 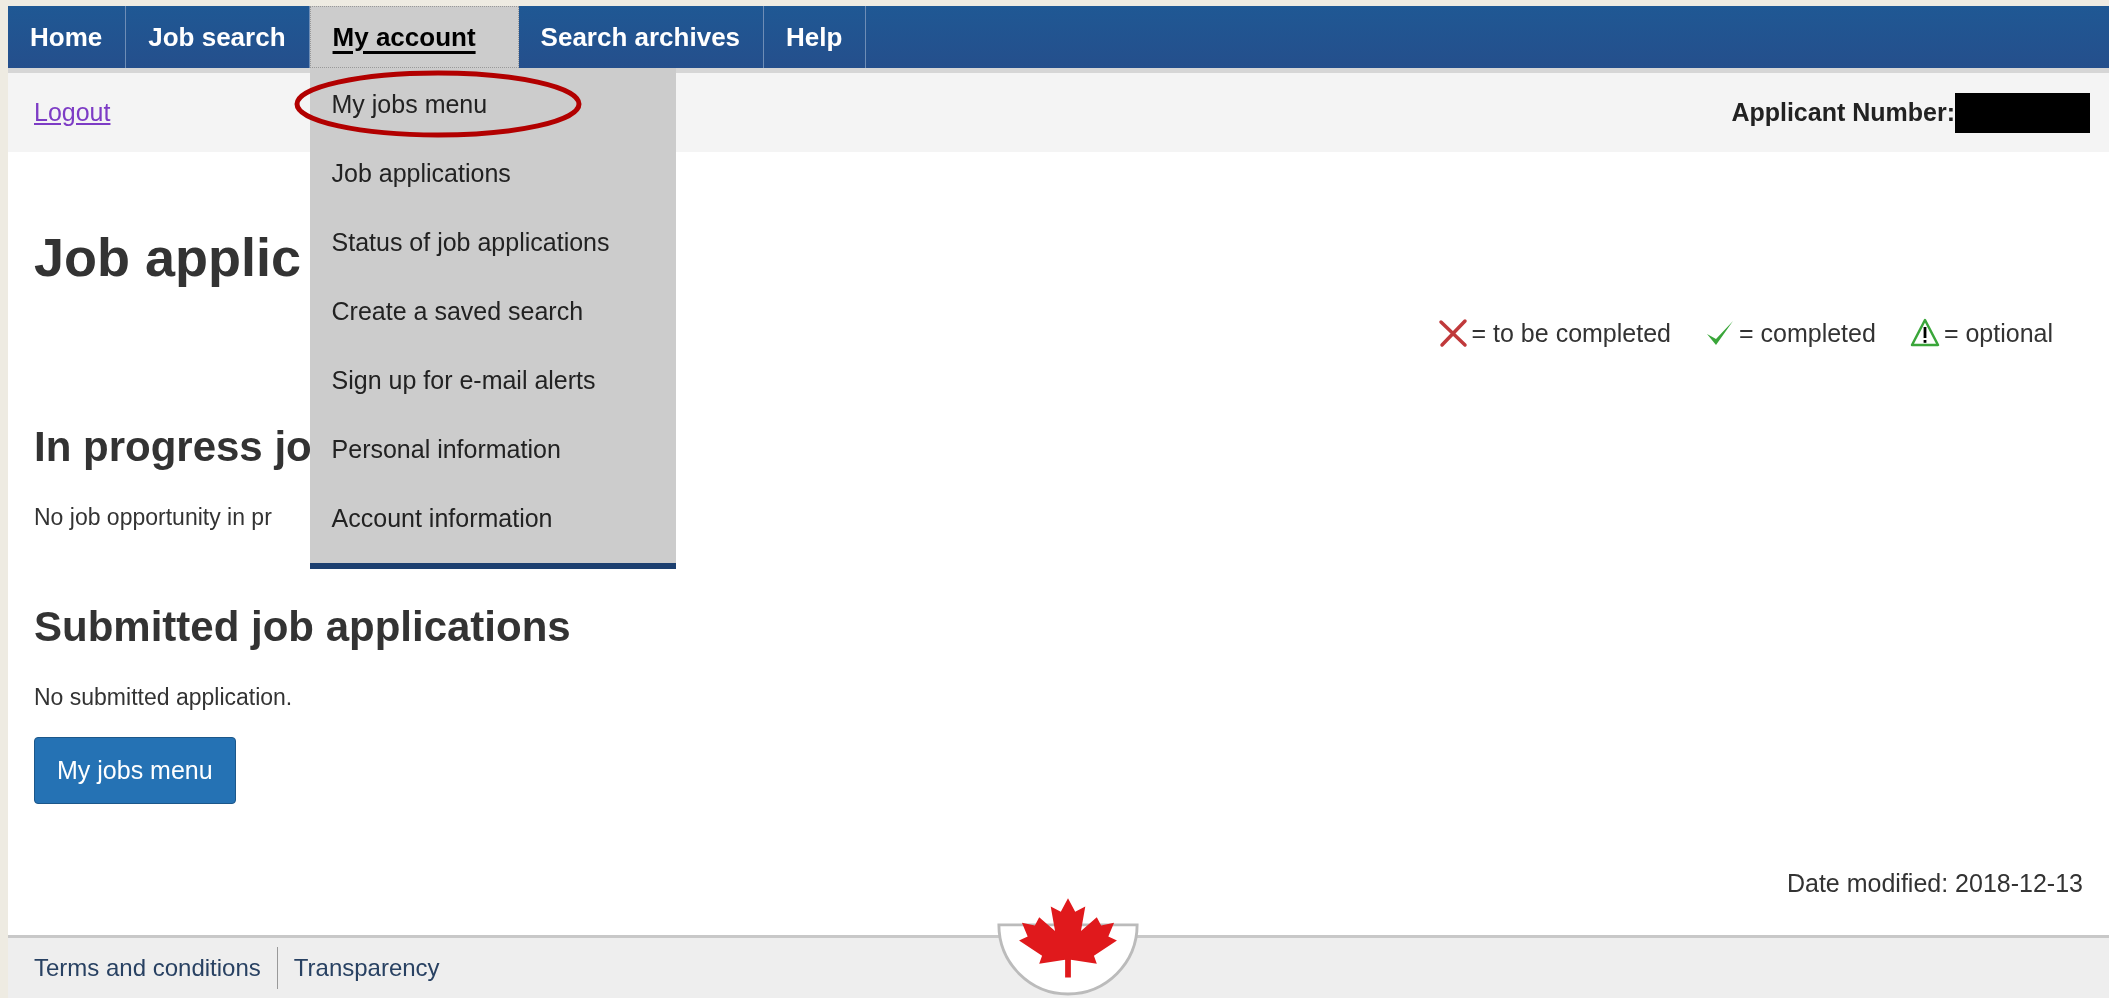 I want to click on legend-text: = completed, so click(x=1807, y=333).